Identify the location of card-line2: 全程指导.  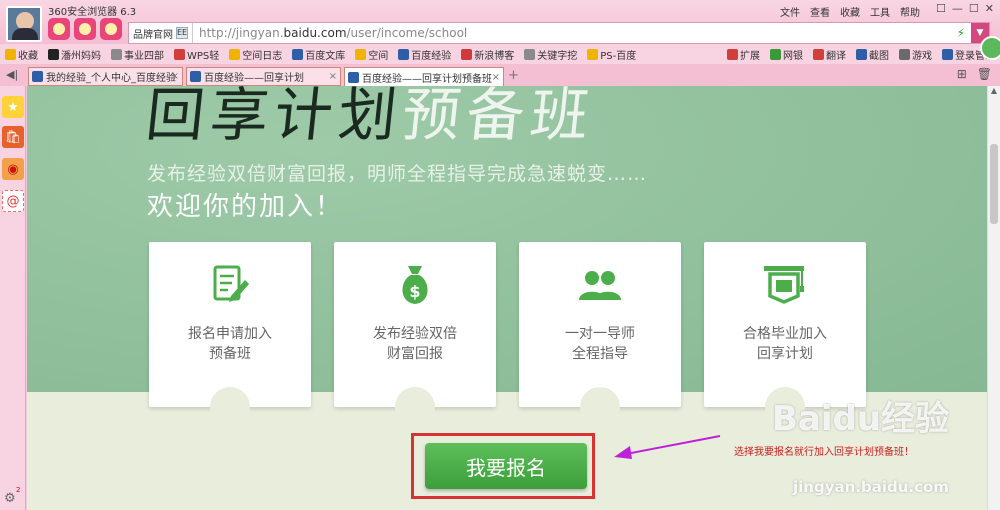
(600, 354).